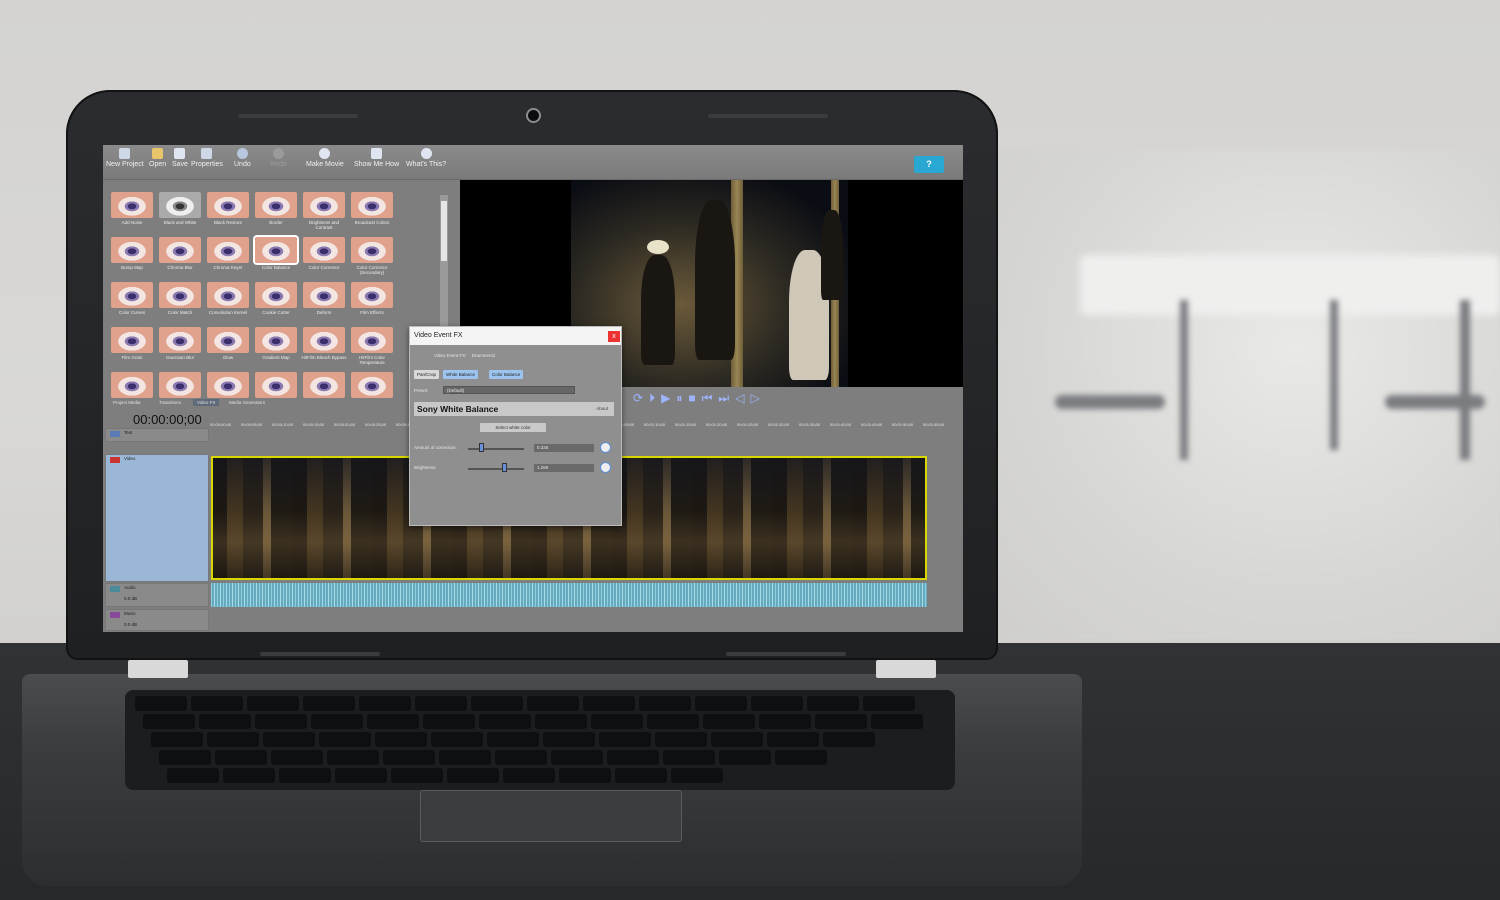  What do you see at coordinates (757, 398) in the screenshot?
I see `next-frame-icon: ▷` at bounding box center [757, 398].